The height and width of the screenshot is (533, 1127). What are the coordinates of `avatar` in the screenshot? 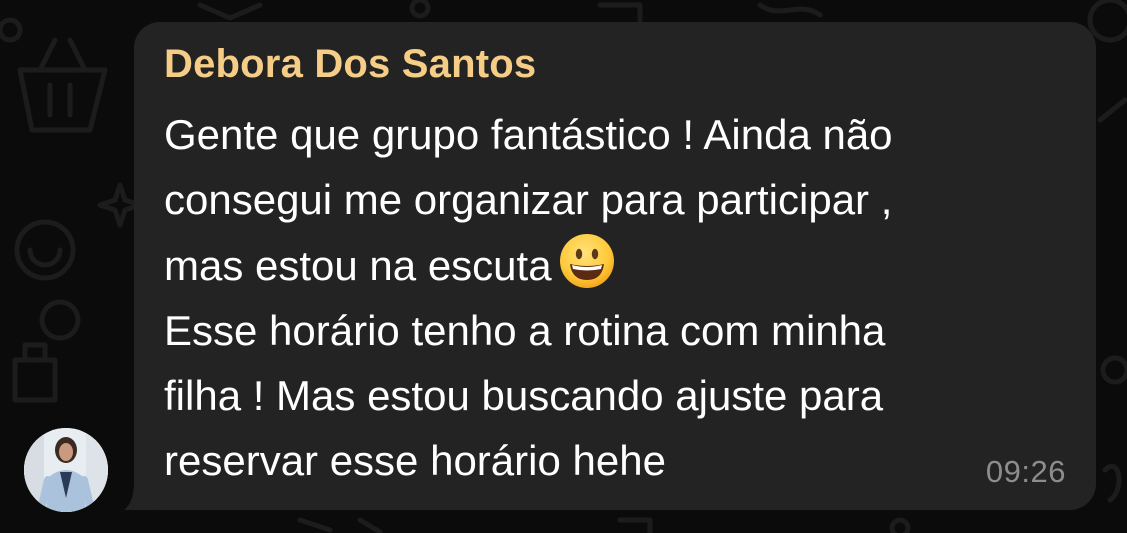 It's located at (66, 470).